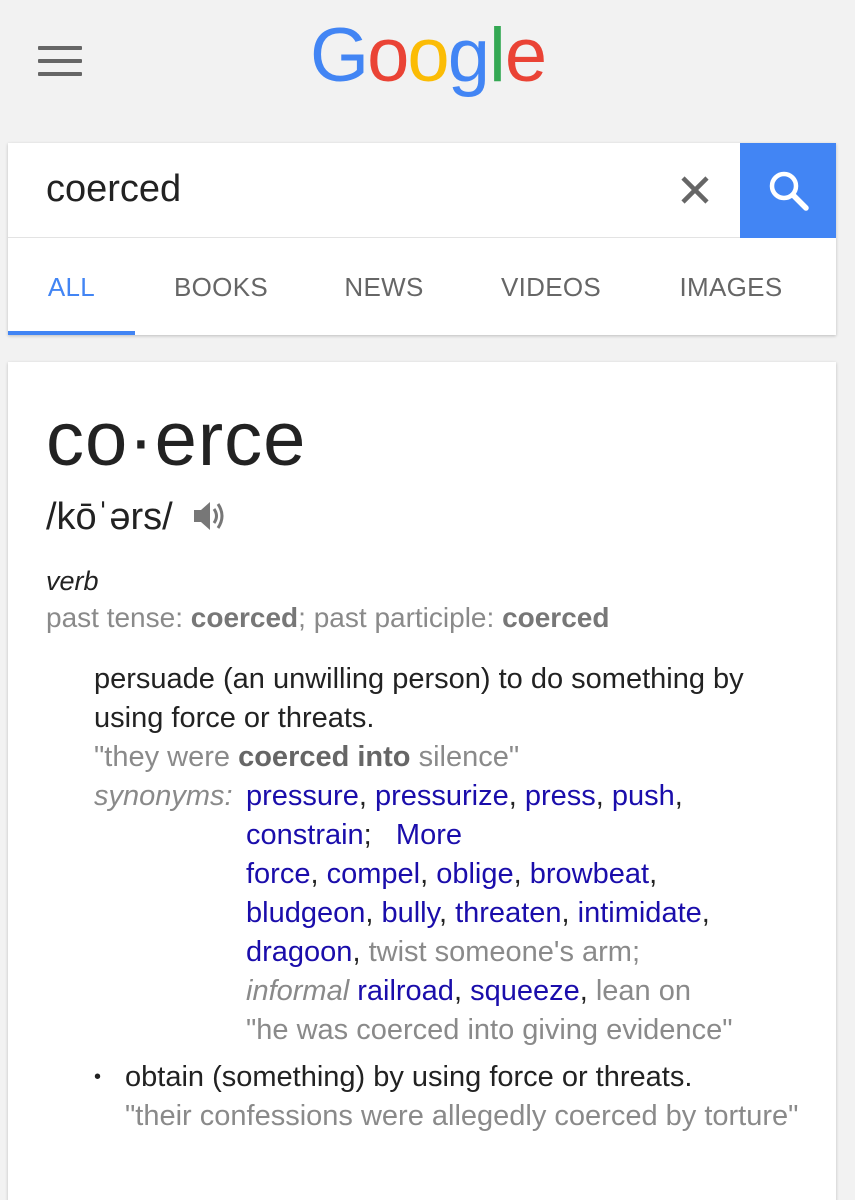  I want to click on search-icon, so click(789, 191).